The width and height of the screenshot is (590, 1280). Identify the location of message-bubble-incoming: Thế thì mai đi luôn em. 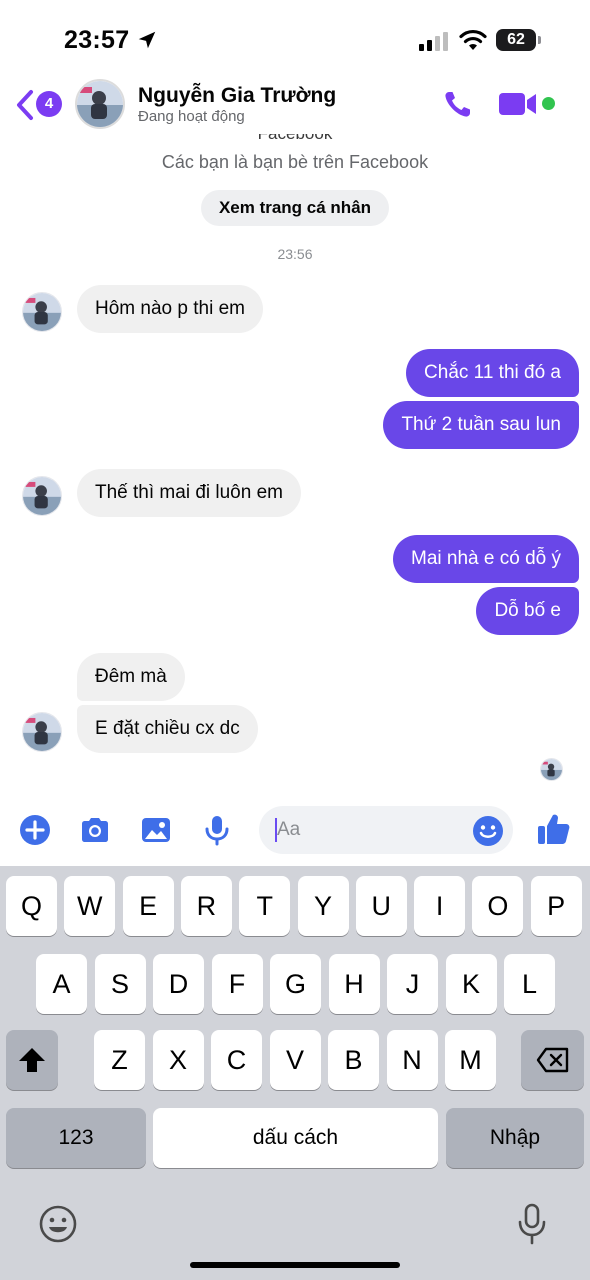
(189, 493).